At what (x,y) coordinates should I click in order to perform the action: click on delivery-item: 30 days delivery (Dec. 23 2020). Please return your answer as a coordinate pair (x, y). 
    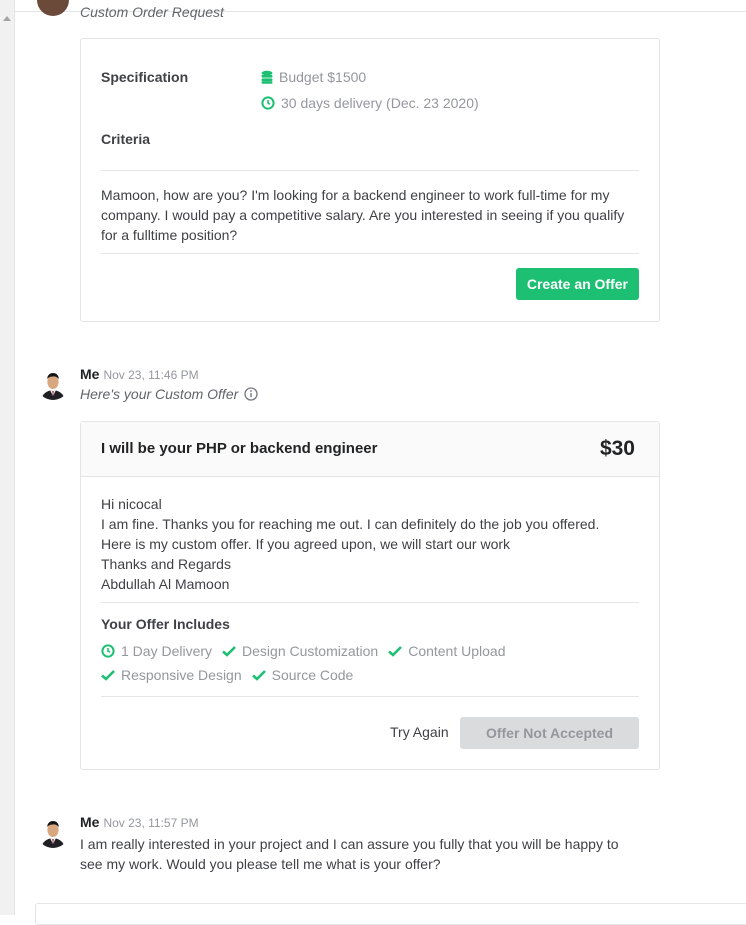
    Looking at the image, I should click on (370, 103).